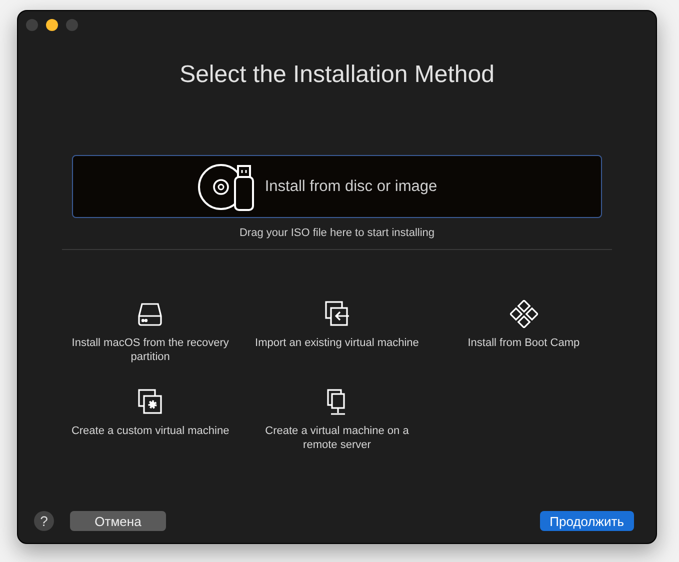 The height and width of the screenshot is (562, 679). What do you see at coordinates (52, 25) in the screenshot?
I see `window-control` at bounding box center [52, 25].